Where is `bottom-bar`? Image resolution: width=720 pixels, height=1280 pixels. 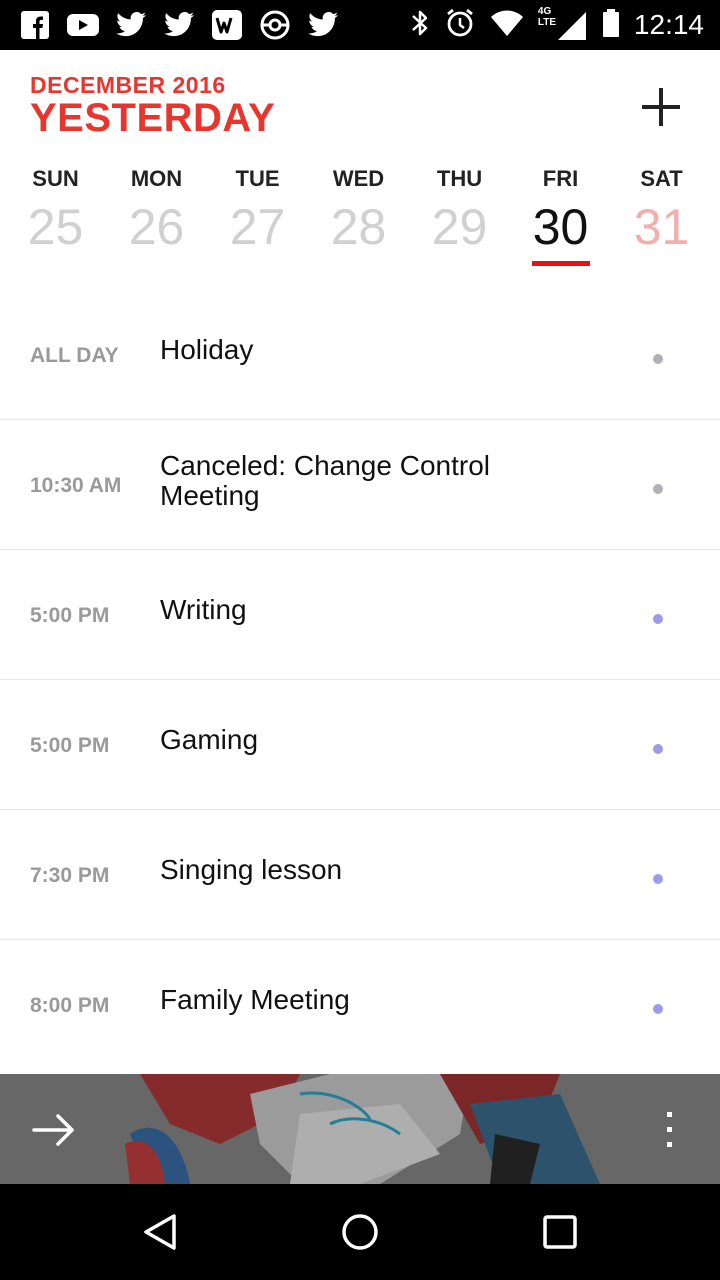 bottom-bar is located at coordinates (360, 1129).